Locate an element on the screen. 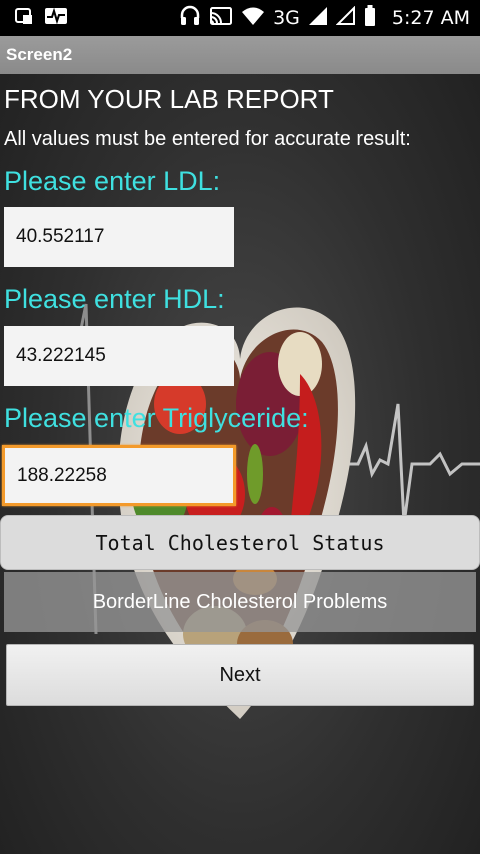 This screenshot has height=854, width=480. title-bar: Screen2 is located at coordinates (240, 55).